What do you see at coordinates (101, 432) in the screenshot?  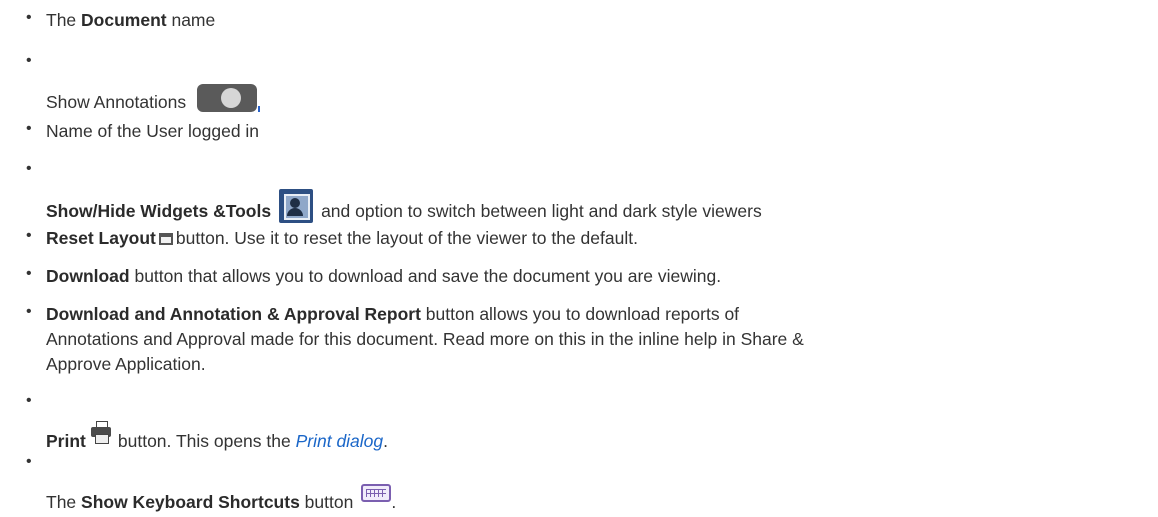 I see `printer-icon` at bounding box center [101, 432].